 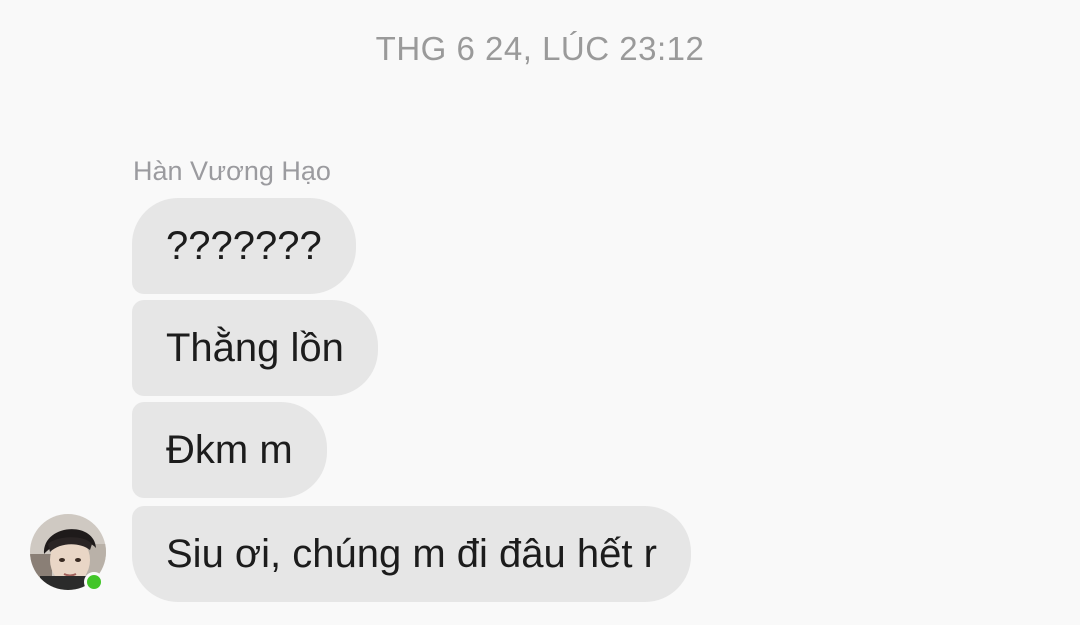 I want to click on message-bubble: Đkm m, so click(x=229, y=450).